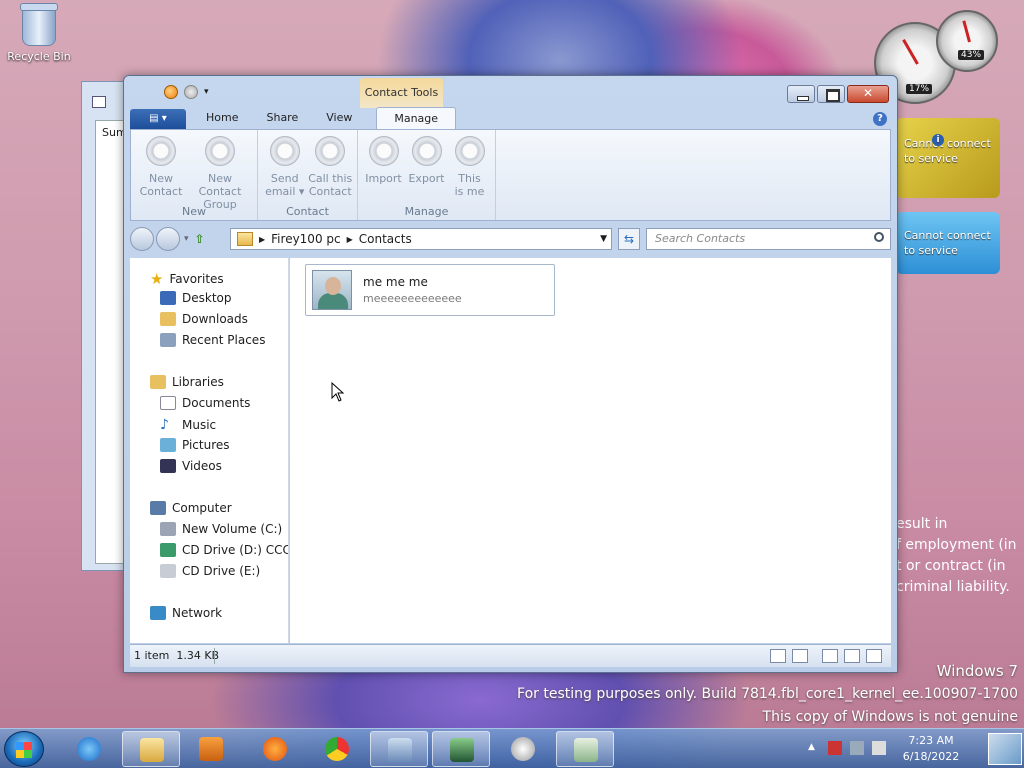 The height and width of the screenshot is (768, 1024). What do you see at coordinates (186, 239) in the screenshot?
I see `recent-pages-chevron-icon: ▾` at bounding box center [186, 239].